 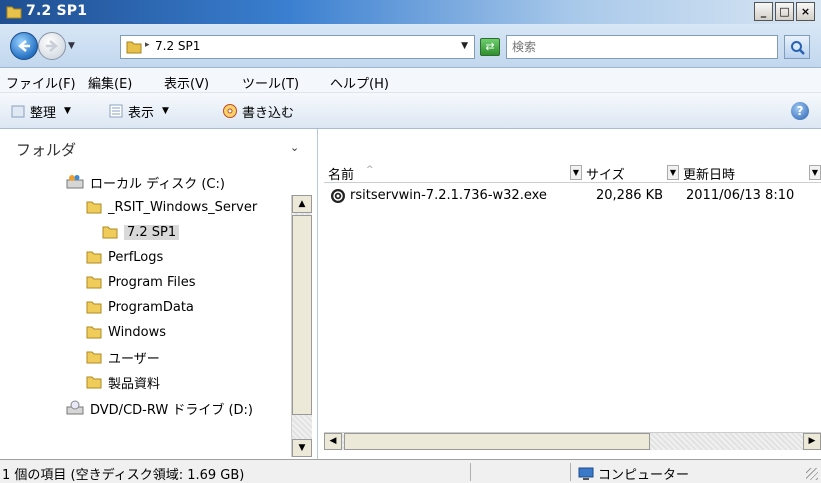 I want to click on status-computer: コンピューター, so click(x=633, y=473).